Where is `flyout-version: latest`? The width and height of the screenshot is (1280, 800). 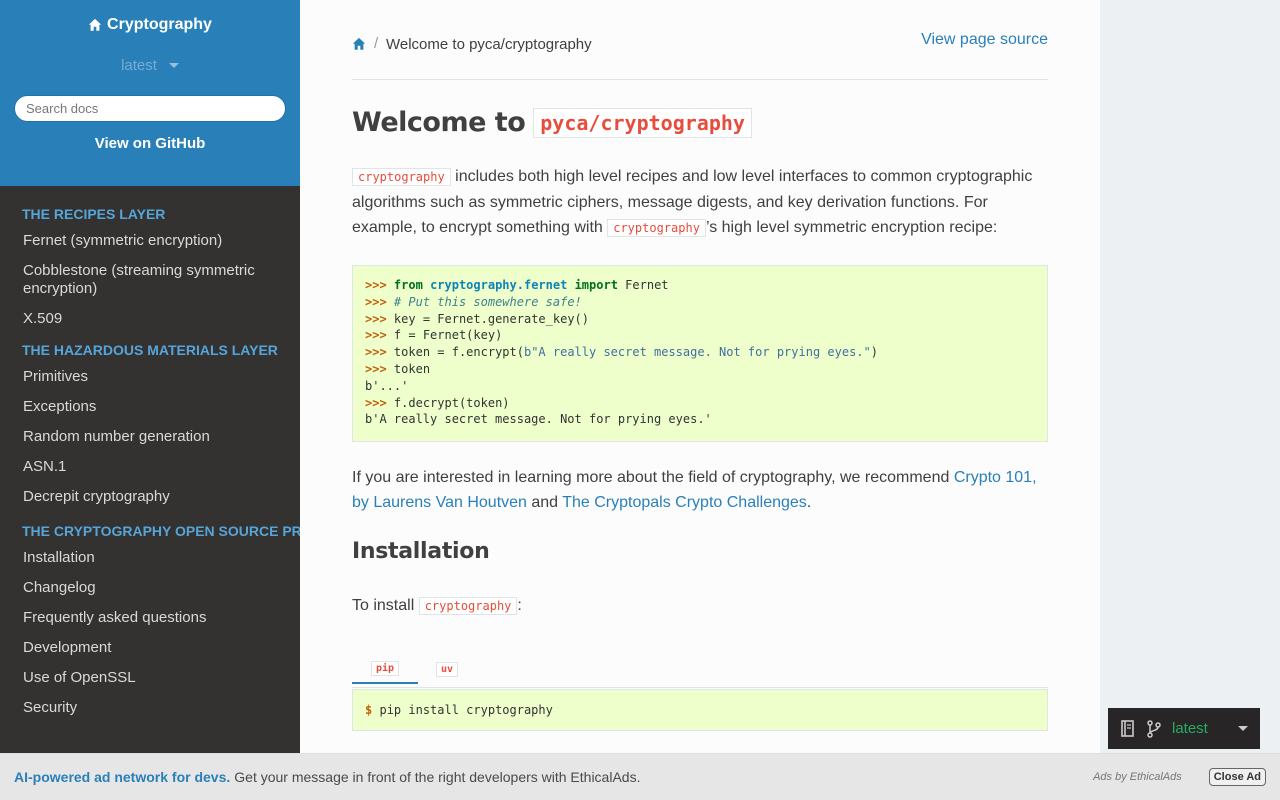
flyout-version: latest is located at coordinates (1190, 728).